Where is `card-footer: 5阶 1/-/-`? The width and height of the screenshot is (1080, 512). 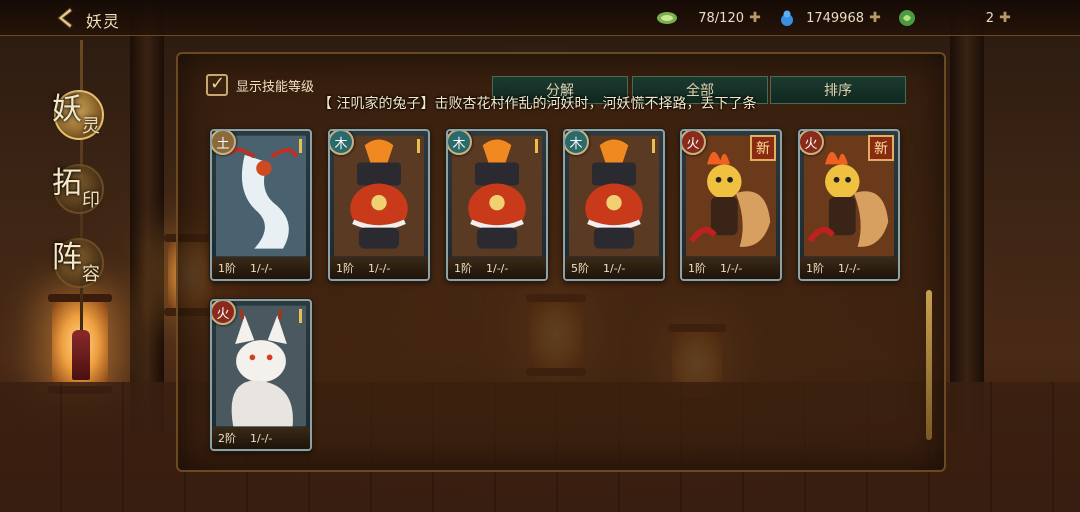
card-footer: 5阶 1/-/- is located at coordinates (614, 268).